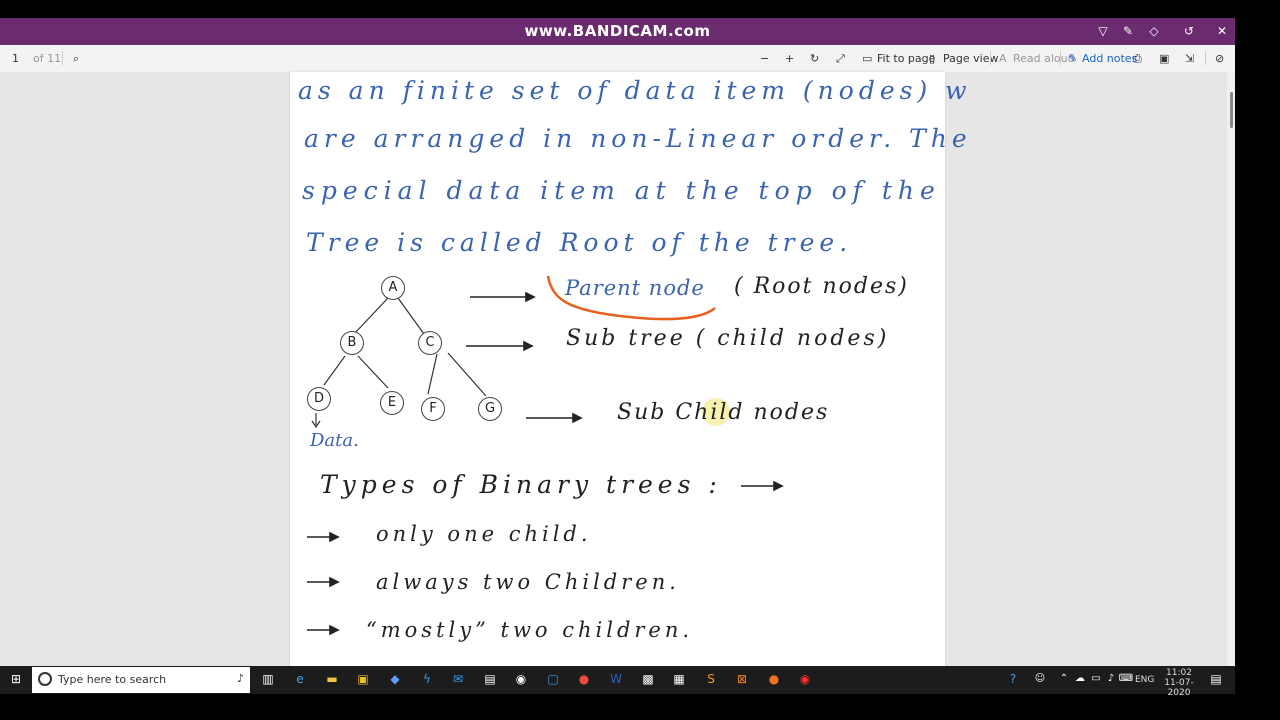  What do you see at coordinates (47, 58) in the screenshot?
I see `page-total: of 11` at bounding box center [47, 58].